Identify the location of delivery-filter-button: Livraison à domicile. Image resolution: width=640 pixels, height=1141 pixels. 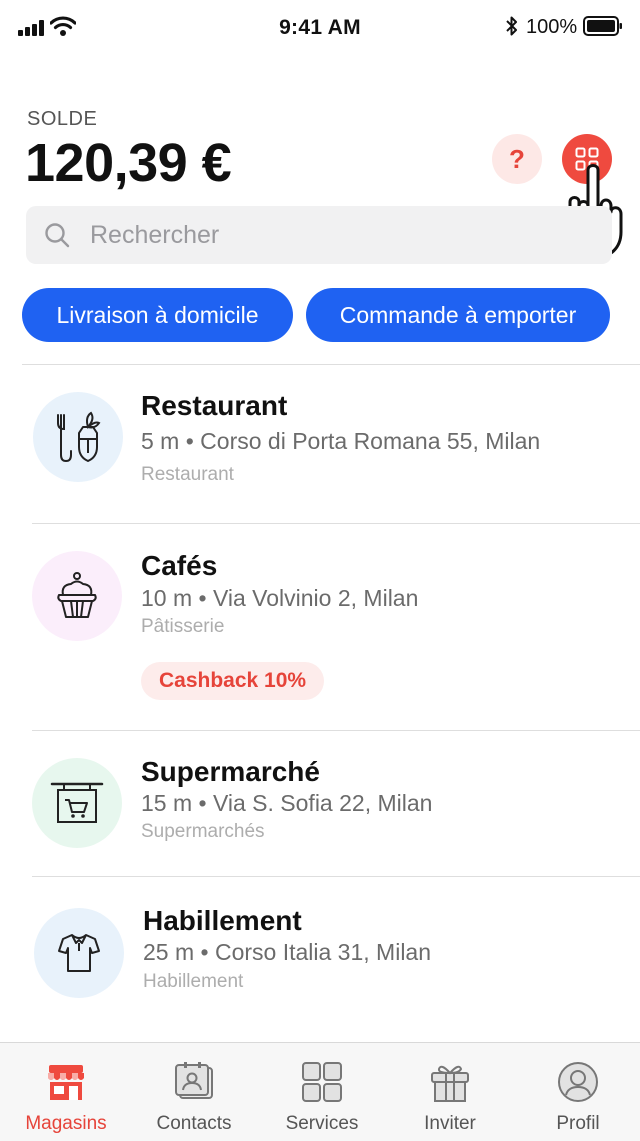
(157, 315).